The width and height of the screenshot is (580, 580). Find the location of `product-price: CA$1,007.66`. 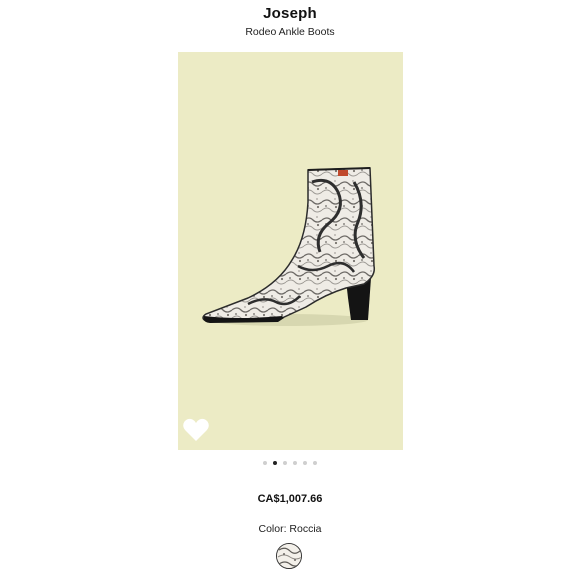

product-price: CA$1,007.66 is located at coordinates (290, 499).